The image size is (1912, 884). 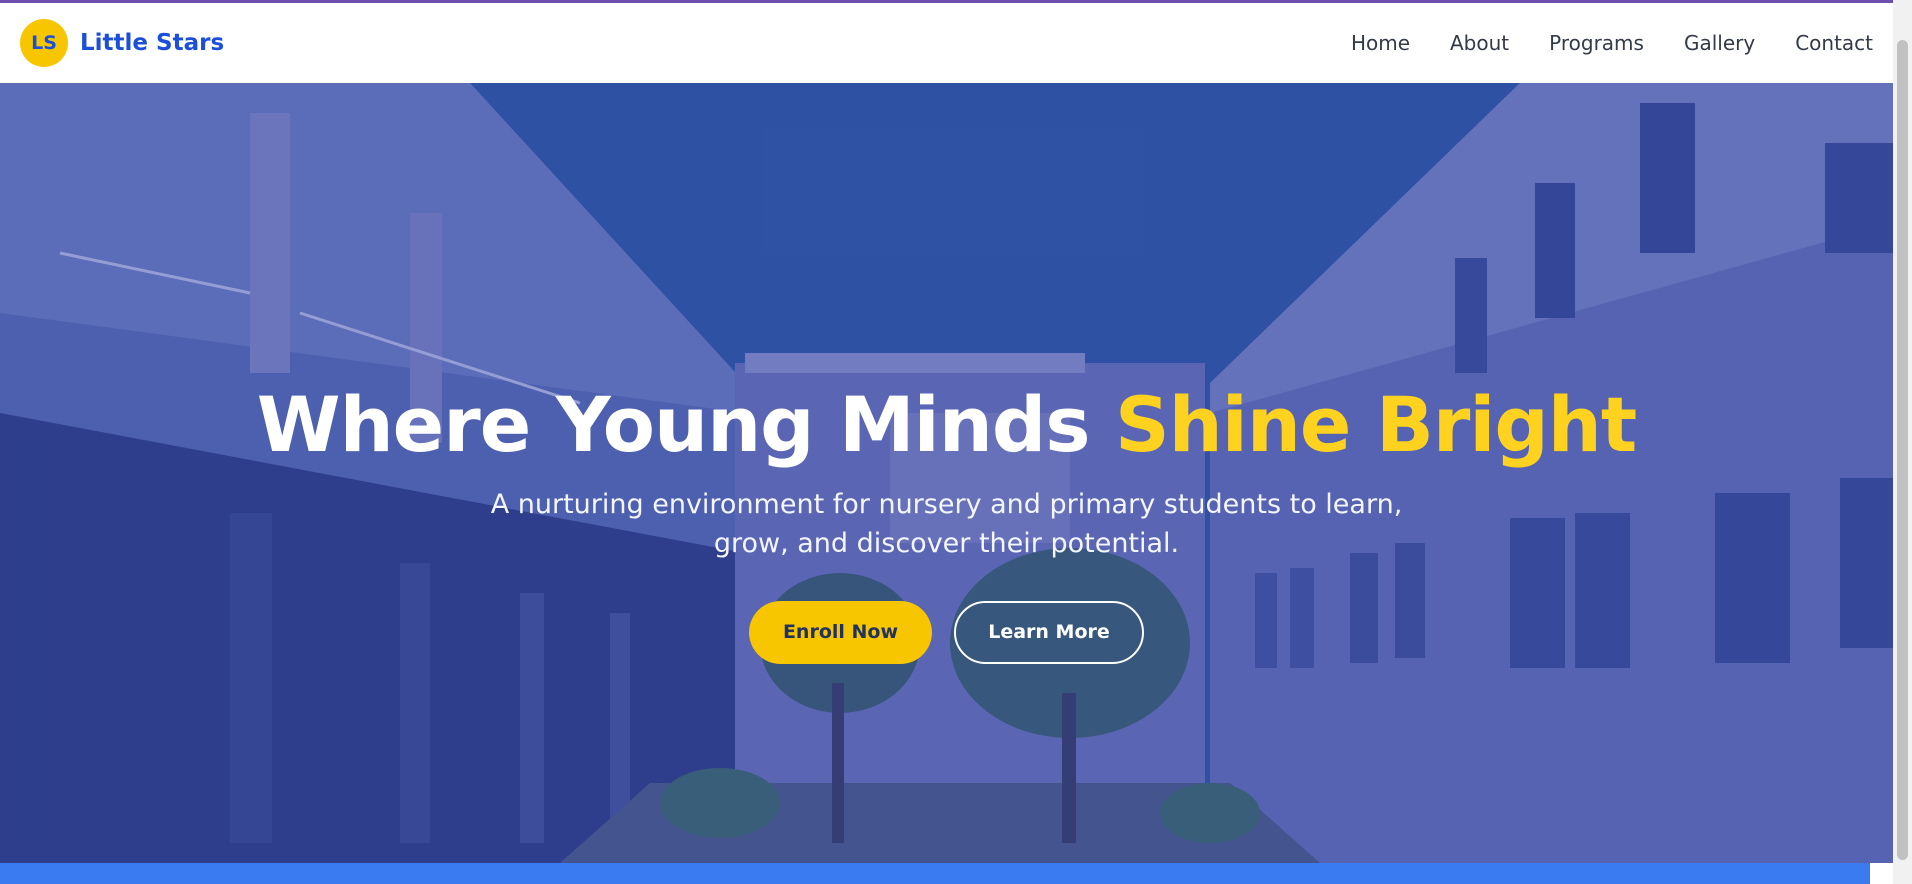 I want to click on scrollbar-thumb, so click(x=1902, y=450).